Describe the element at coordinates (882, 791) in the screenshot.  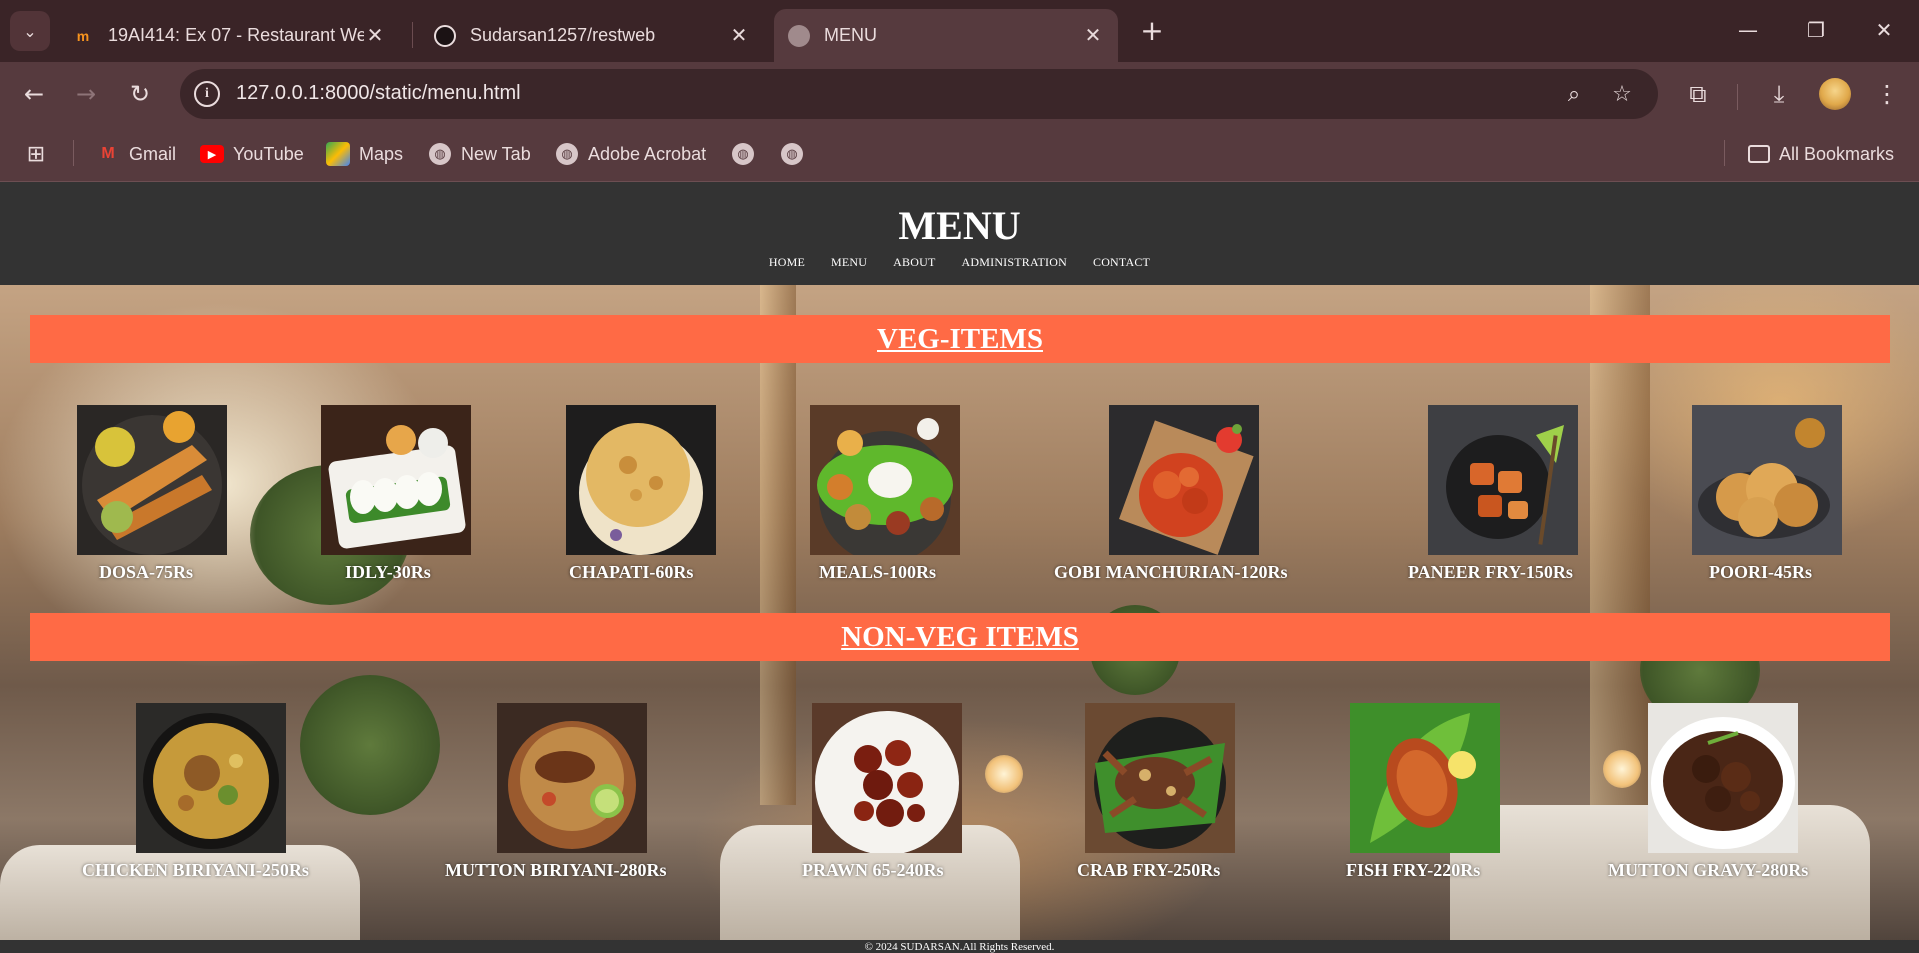
I see `menu-item-prawn-65: PRAWN 65-240Rs` at that location.